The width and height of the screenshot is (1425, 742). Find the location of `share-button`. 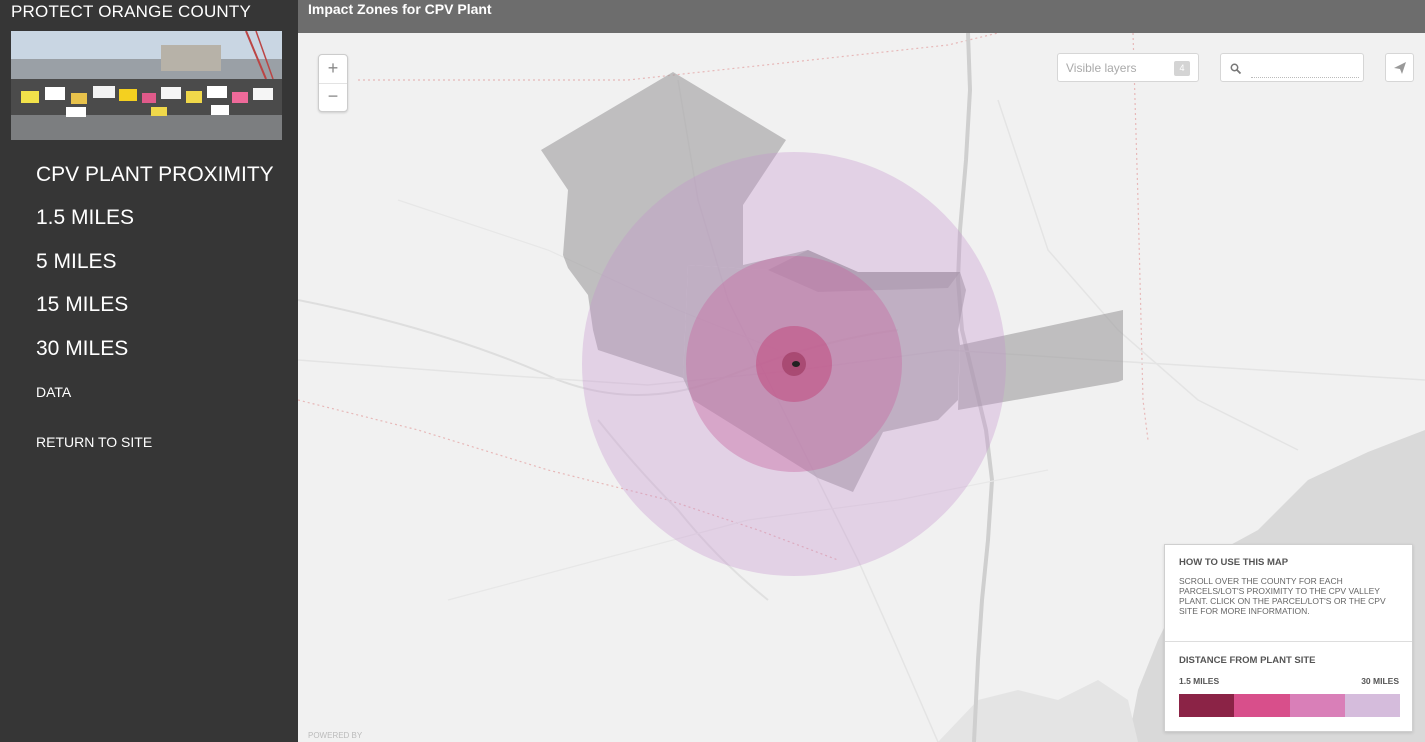

share-button is located at coordinates (1399, 67).